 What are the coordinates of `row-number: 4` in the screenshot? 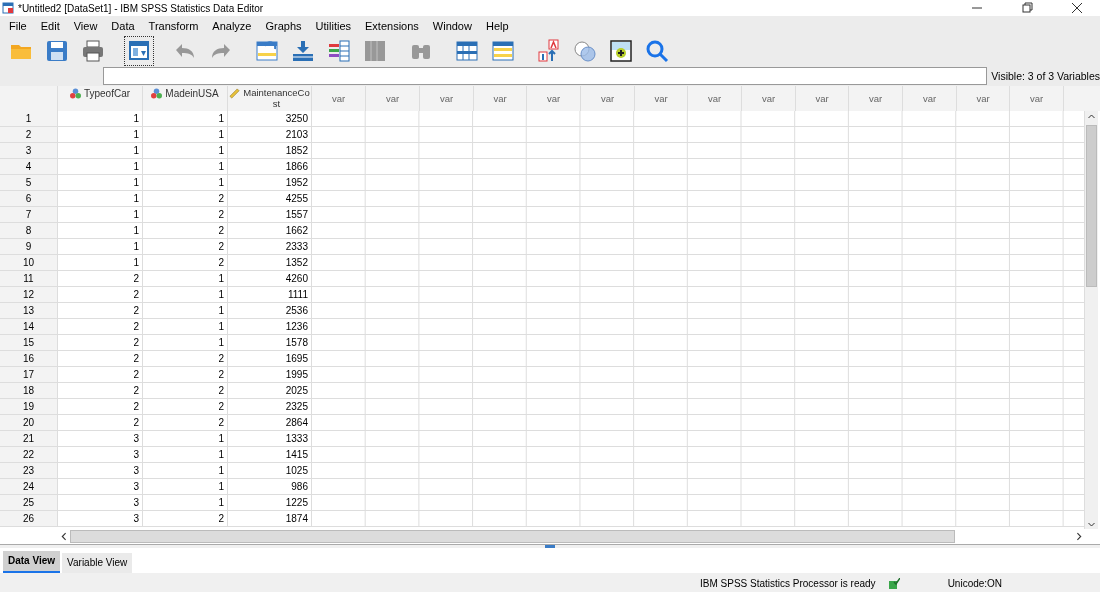 It's located at (29, 167).